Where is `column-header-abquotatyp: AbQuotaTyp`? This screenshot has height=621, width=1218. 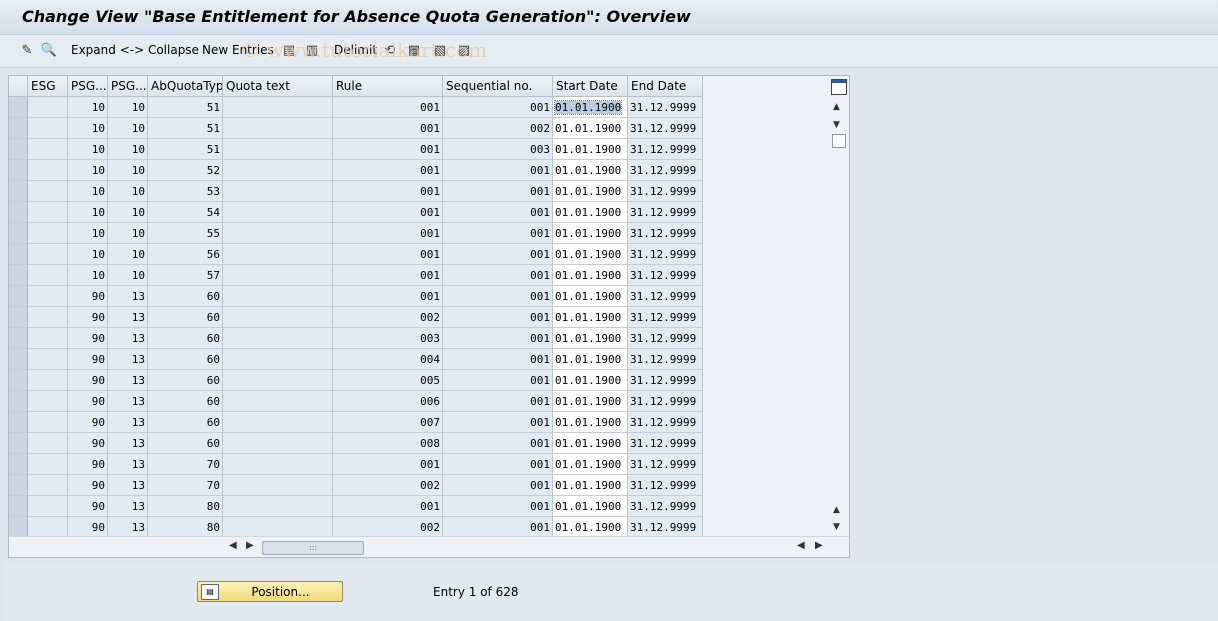 column-header-abquotatyp: AbQuotaTyp is located at coordinates (185, 86).